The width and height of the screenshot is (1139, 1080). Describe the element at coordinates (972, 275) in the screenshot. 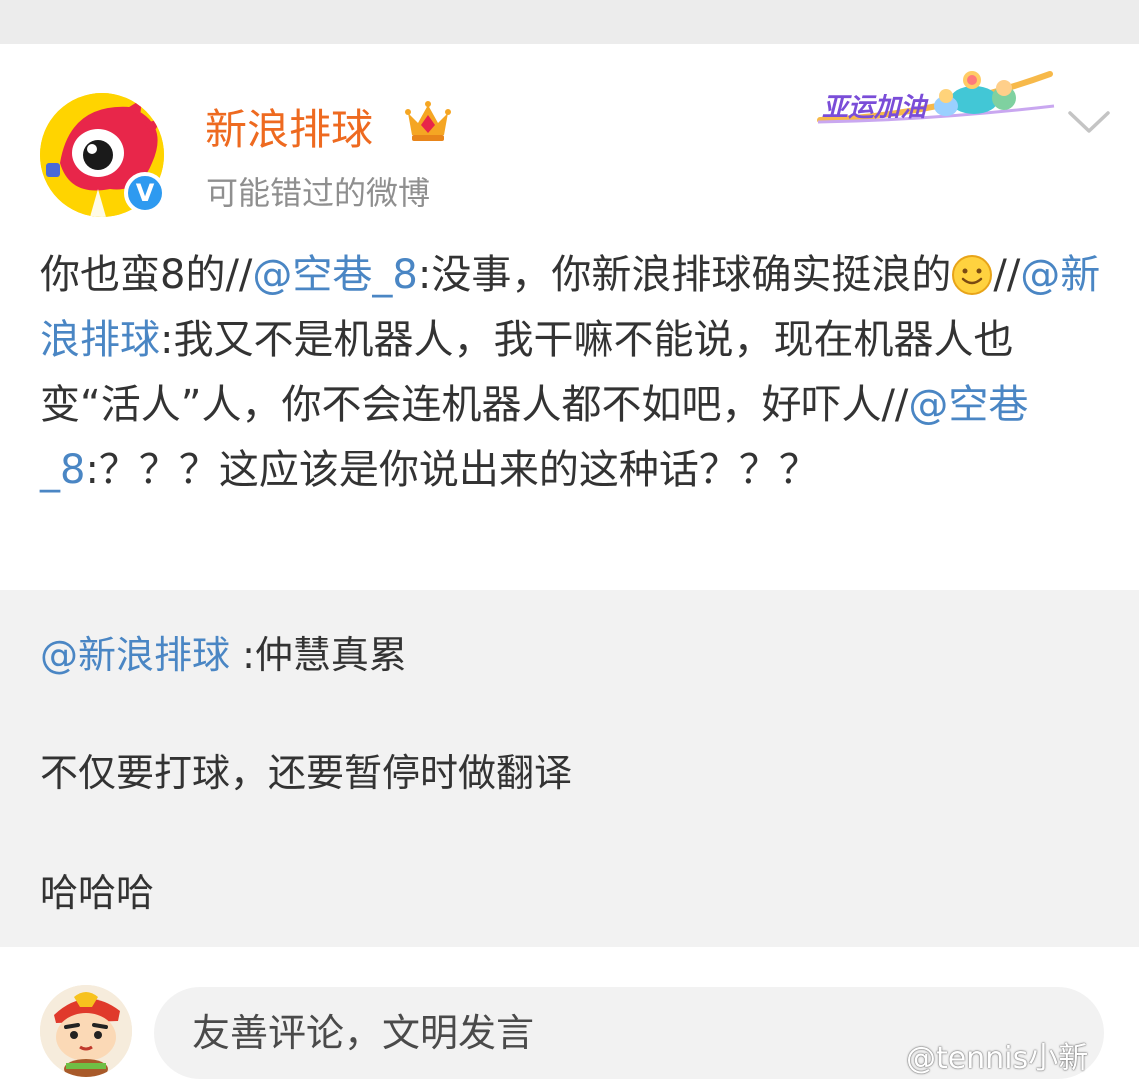

I see `smile-emoji-icon` at that location.